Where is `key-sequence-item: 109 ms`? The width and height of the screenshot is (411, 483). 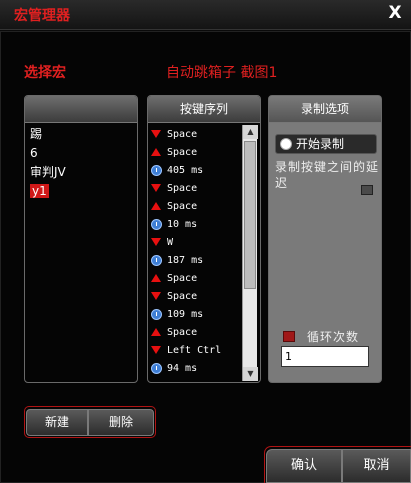 key-sequence-item: 109 ms is located at coordinates (196, 314).